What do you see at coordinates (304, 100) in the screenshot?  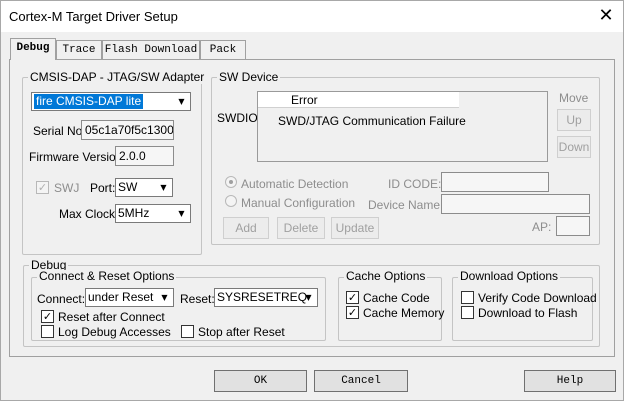 I see `error-column-header: Error` at bounding box center [304, 100].